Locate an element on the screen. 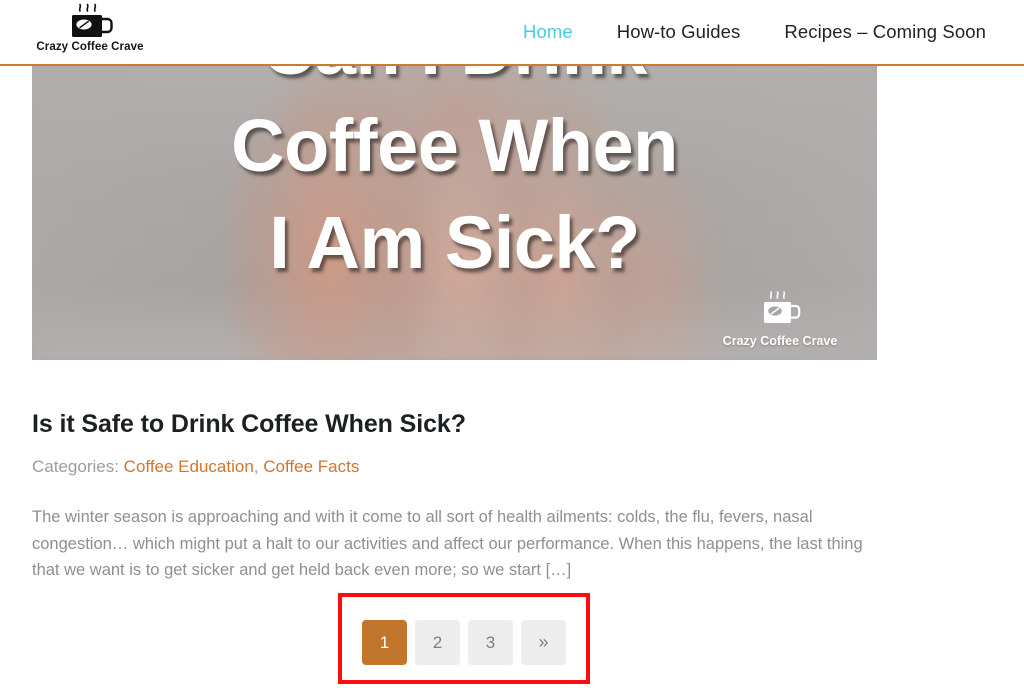  pagination-next-button: » is located at coordinates (543, 642).